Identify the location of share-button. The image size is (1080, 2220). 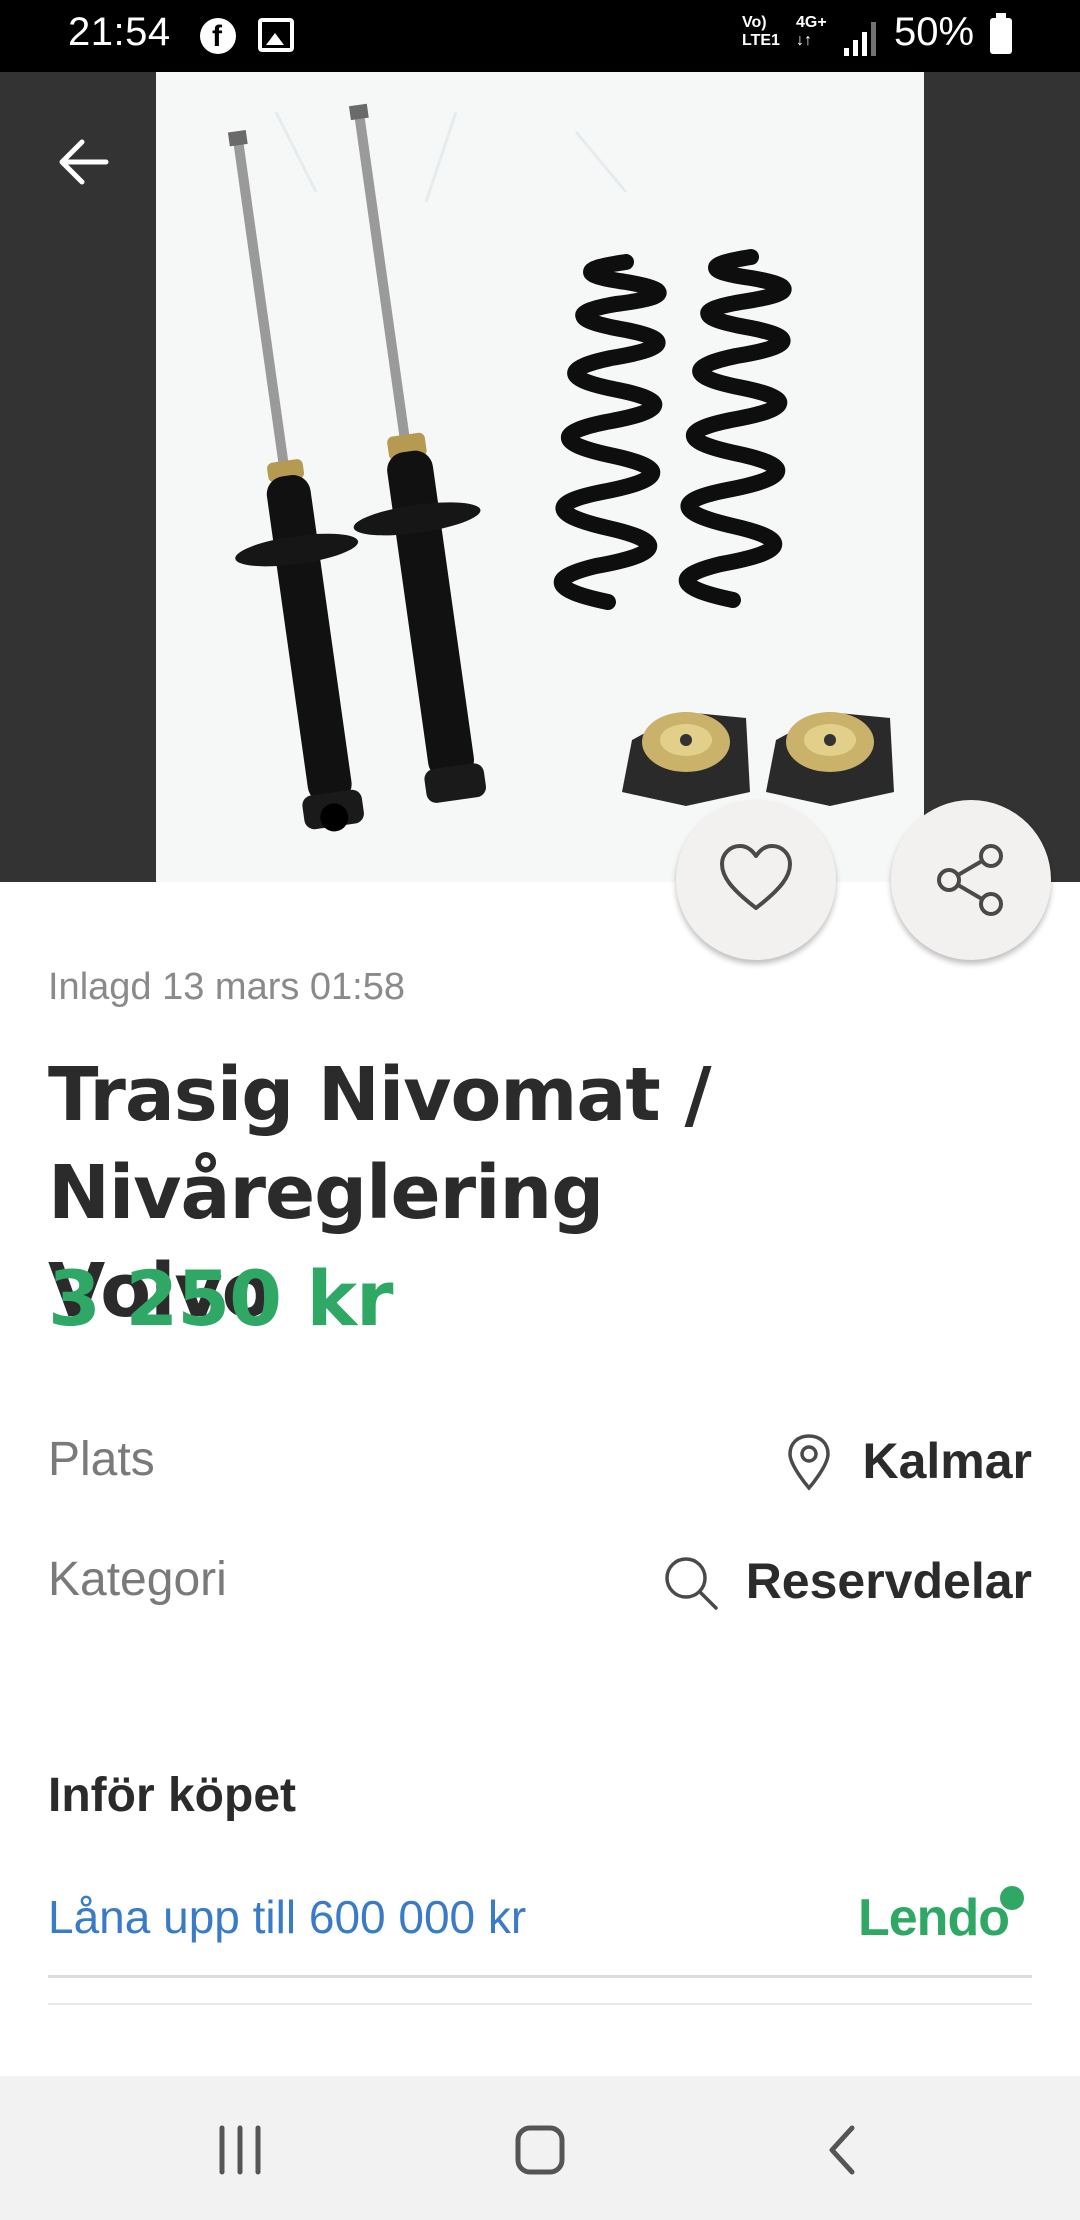
(971, 880).